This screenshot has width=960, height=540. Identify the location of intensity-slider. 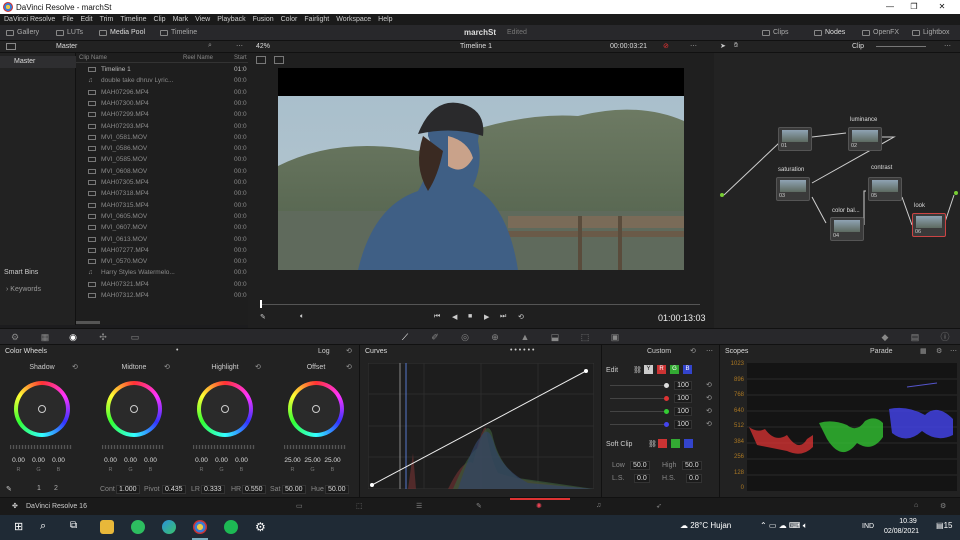
(638, 424).